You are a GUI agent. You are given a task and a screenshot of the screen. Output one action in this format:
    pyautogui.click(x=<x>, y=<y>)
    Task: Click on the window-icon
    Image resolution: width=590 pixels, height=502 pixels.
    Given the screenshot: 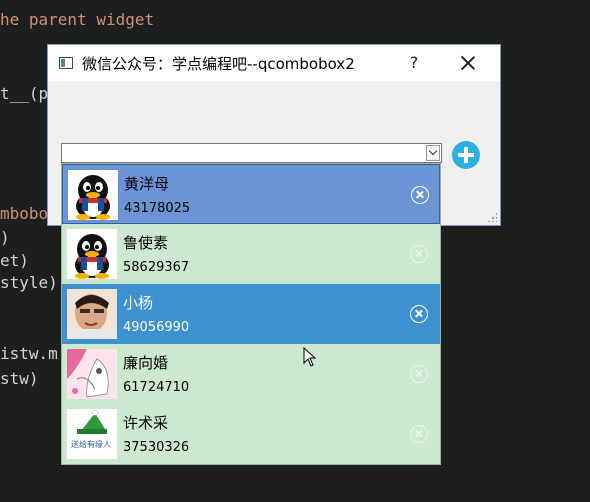 What is the action you would take?
    pyautogui.click(x=66, y=63)
    